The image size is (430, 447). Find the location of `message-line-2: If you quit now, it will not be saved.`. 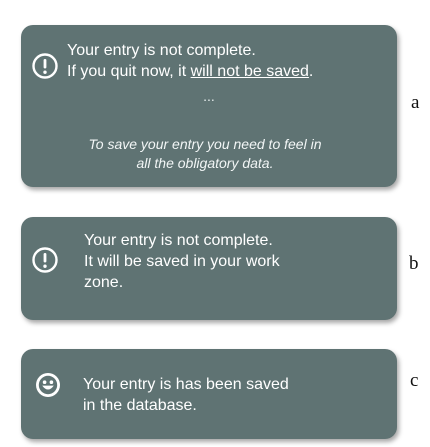

message-line-2: If you quit now, it will not be saved. is located at coordinates (190, 71).